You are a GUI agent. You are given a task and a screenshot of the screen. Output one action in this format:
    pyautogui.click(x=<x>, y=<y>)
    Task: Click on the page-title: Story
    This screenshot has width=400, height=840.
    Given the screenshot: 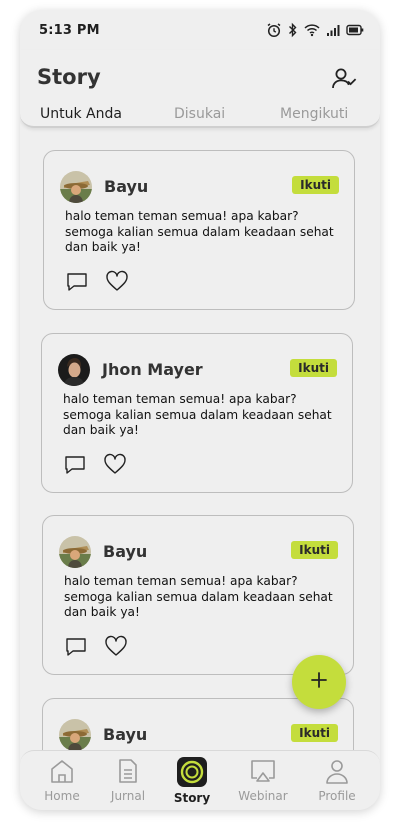 What is the action you would take?
    pyautogui.click(x=69, y=77)
    